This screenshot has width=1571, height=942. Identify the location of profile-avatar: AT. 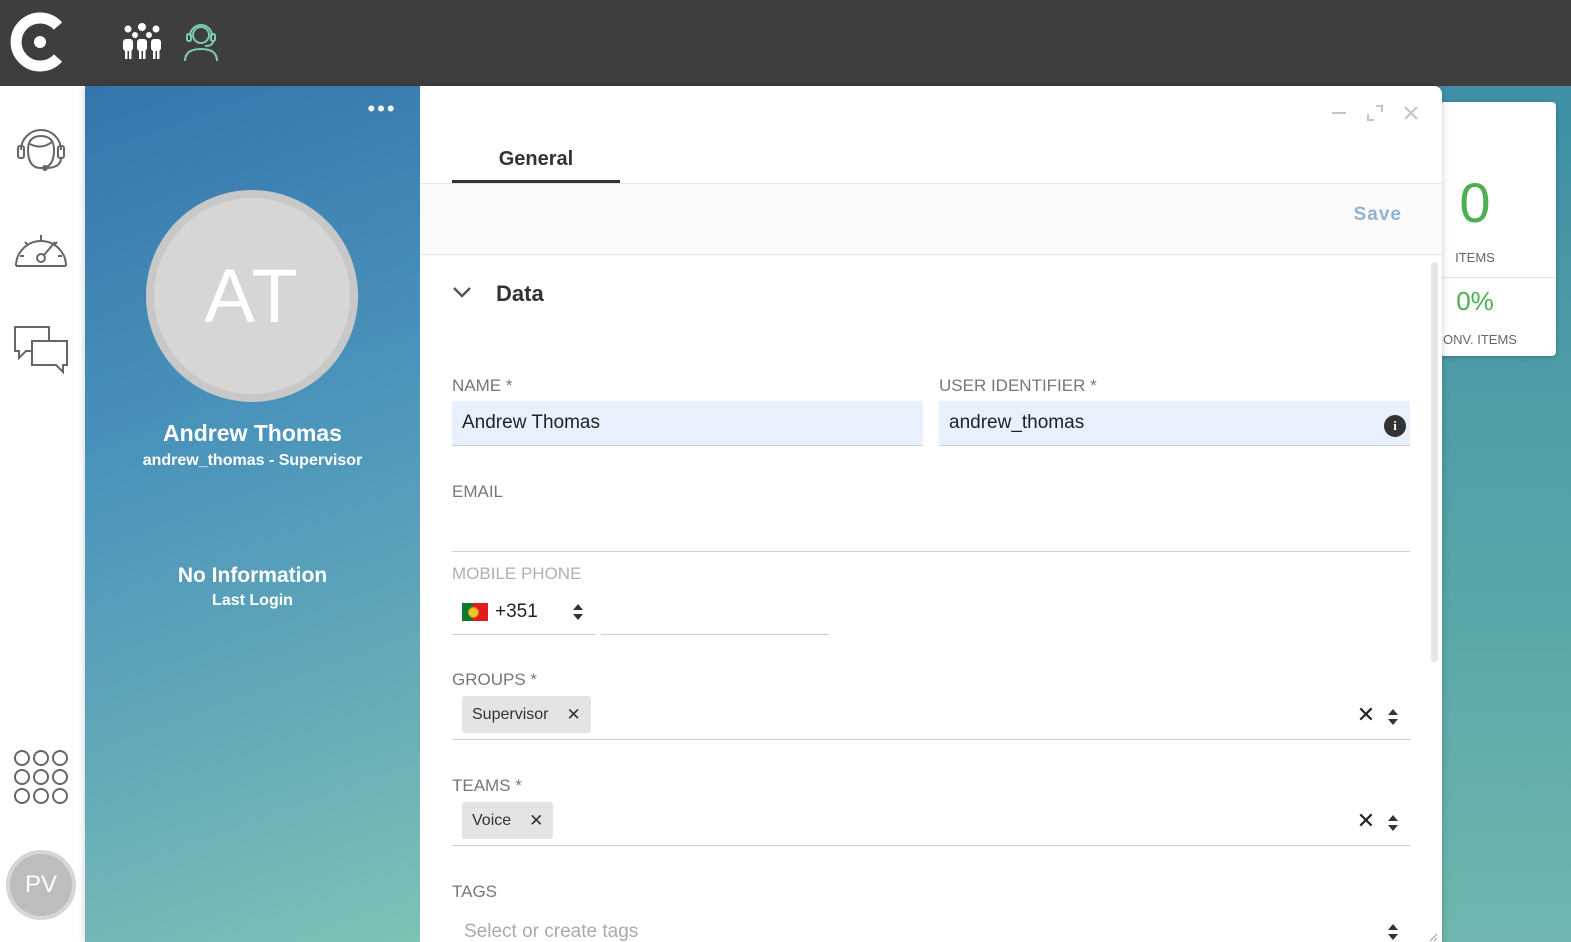
(252, 296).